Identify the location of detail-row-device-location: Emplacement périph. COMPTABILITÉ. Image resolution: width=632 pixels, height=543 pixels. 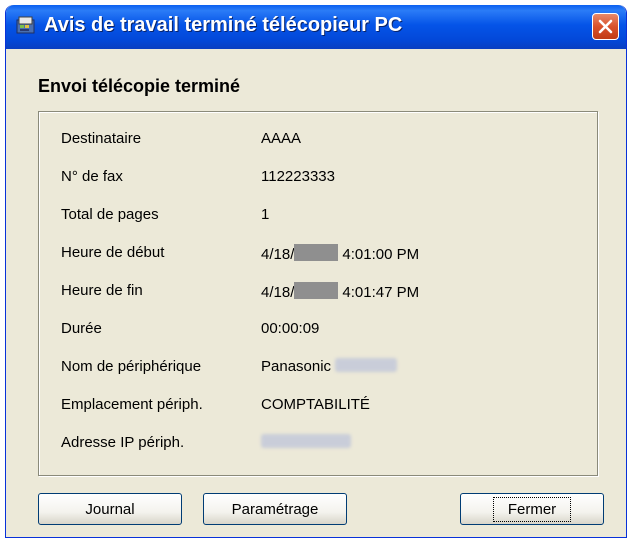
(318, 407).